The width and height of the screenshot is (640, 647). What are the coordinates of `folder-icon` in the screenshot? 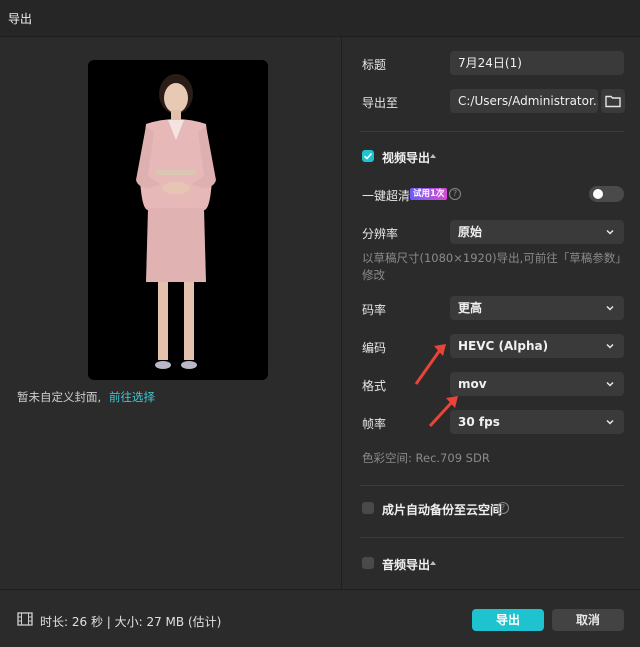 It's located at (613, 101).